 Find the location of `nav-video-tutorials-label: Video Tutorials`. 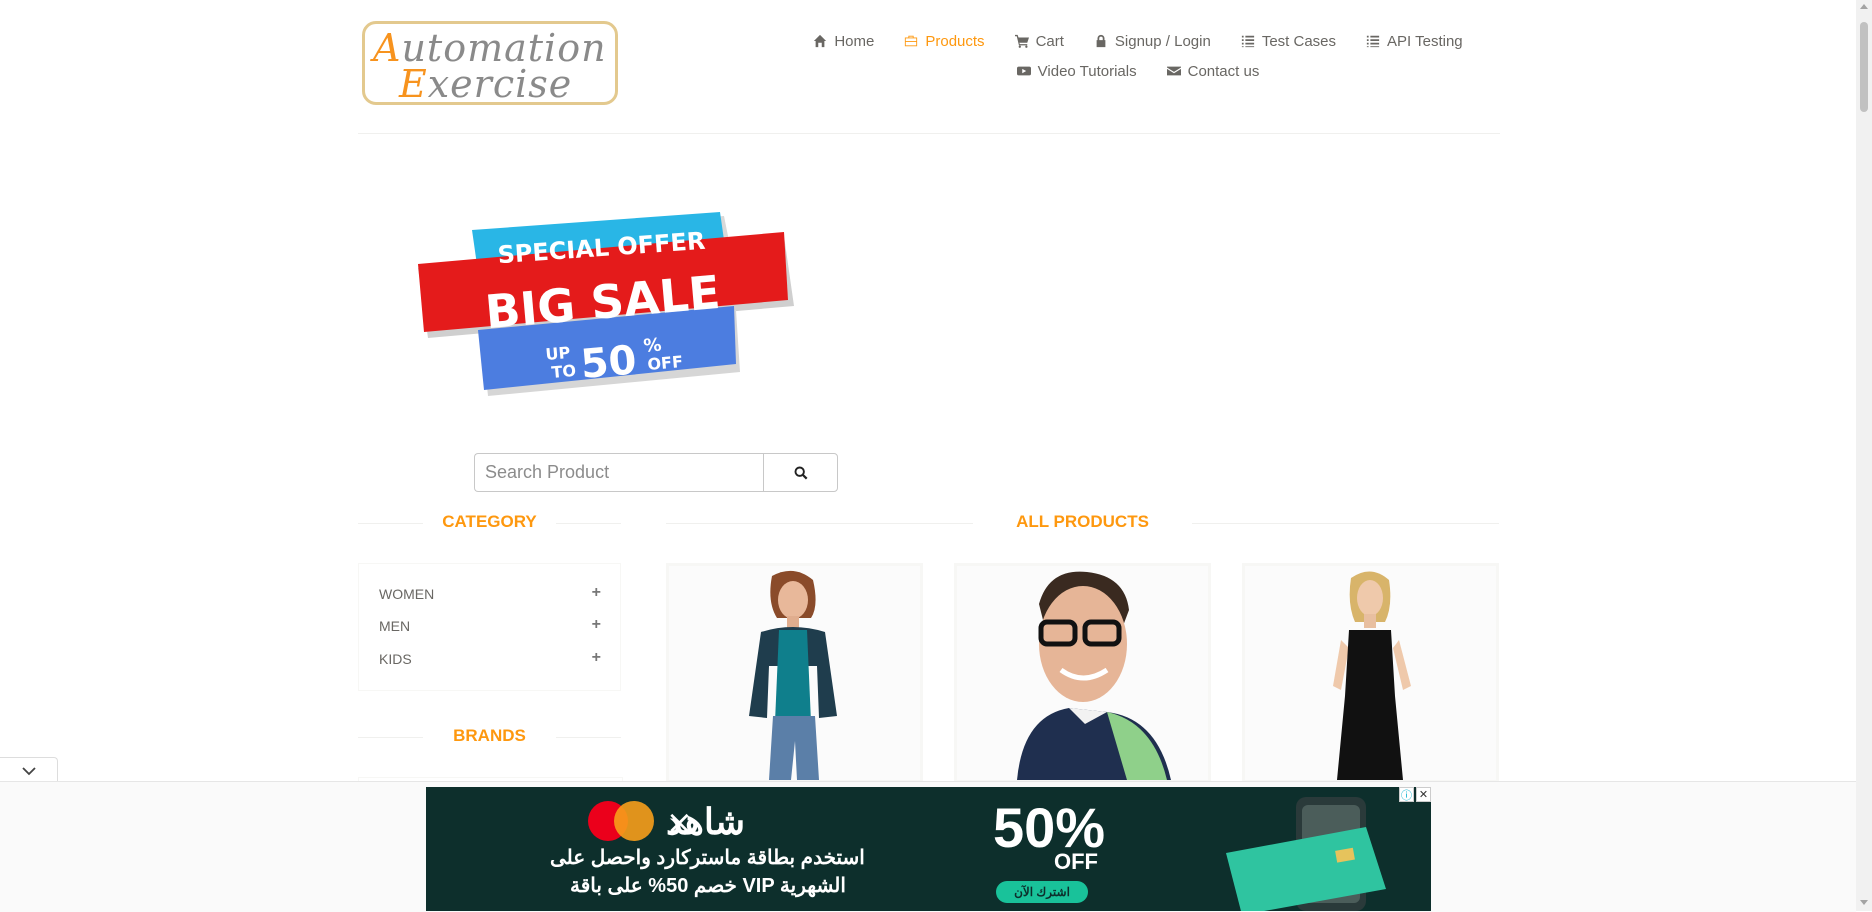

nav-video-tutorials-label: Video Tutorials is located at coordinates (1087, 71).